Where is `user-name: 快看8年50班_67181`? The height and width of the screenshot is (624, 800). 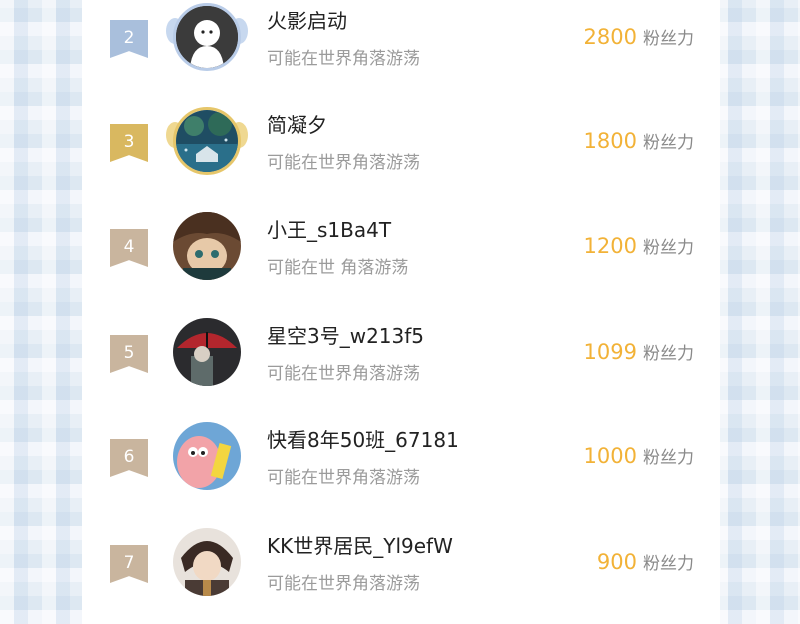 user-name: 快看8年50班_67181 is located at coordinates (363, 438).